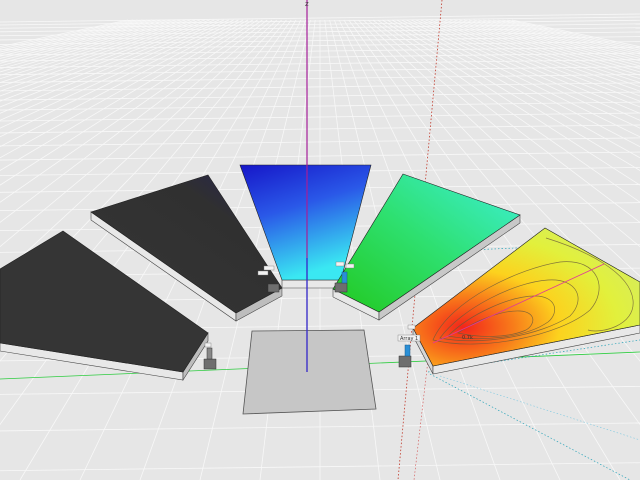  What do you see at coordinates (309, 372) in the screenshot?
I see `base-plate` at bounding box center [309, 372].